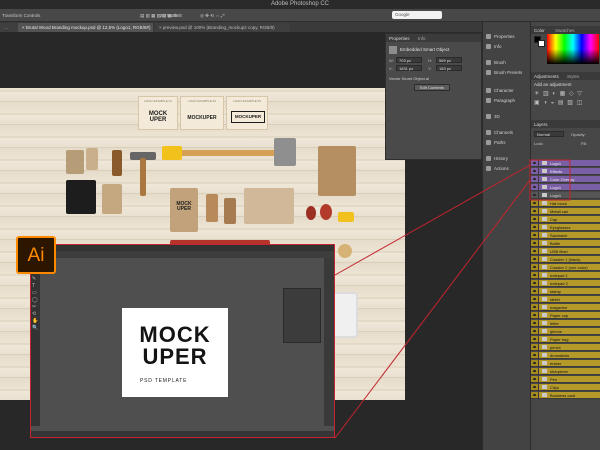 The height and width of the screenshot is (450, 600). I want to click on illustrator-logo-text: Ai, so click(36, 255).